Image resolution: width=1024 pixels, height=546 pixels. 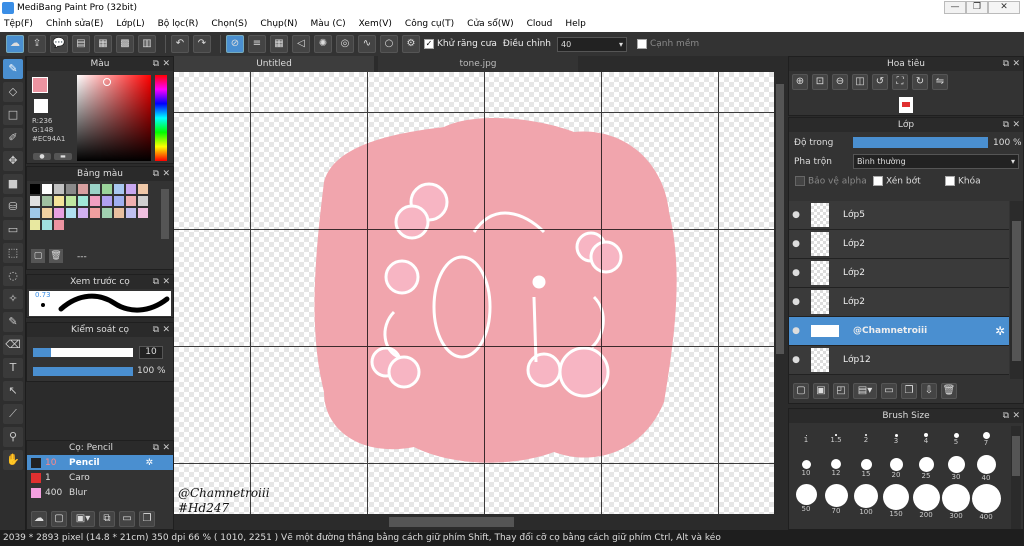 What do you see at coordinates (165, 214) in the screenshot?
I see `palette-scrollbar` at bounding box center [165, 214].